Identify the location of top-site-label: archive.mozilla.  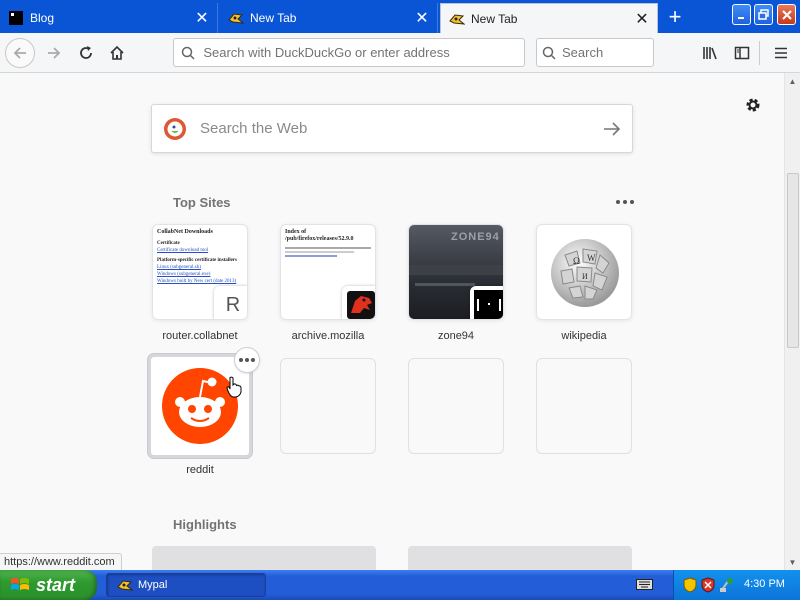
(328, 336).